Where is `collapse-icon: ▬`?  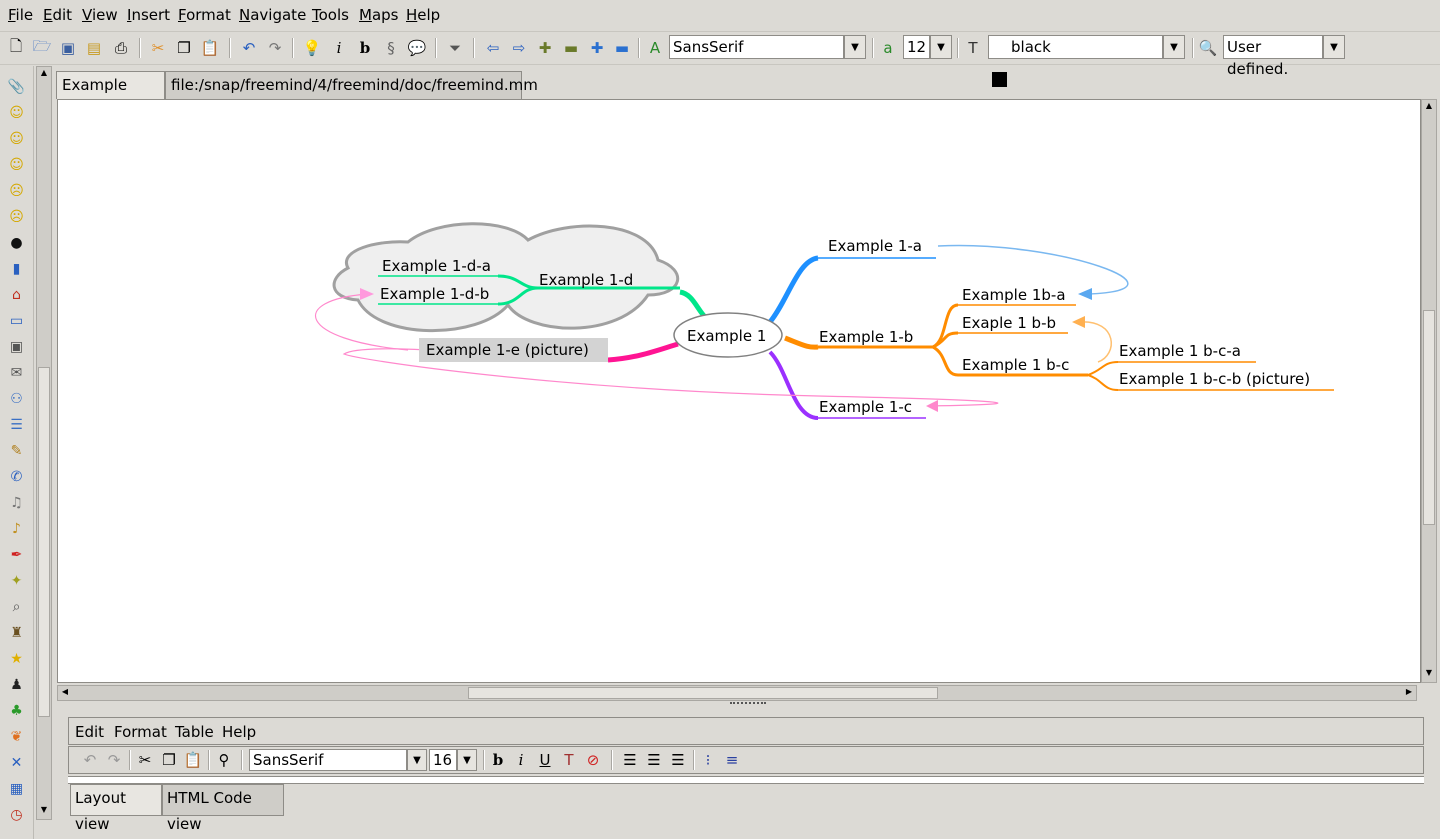
collapse-icon: ▬ is located at coordinates (622, 48).